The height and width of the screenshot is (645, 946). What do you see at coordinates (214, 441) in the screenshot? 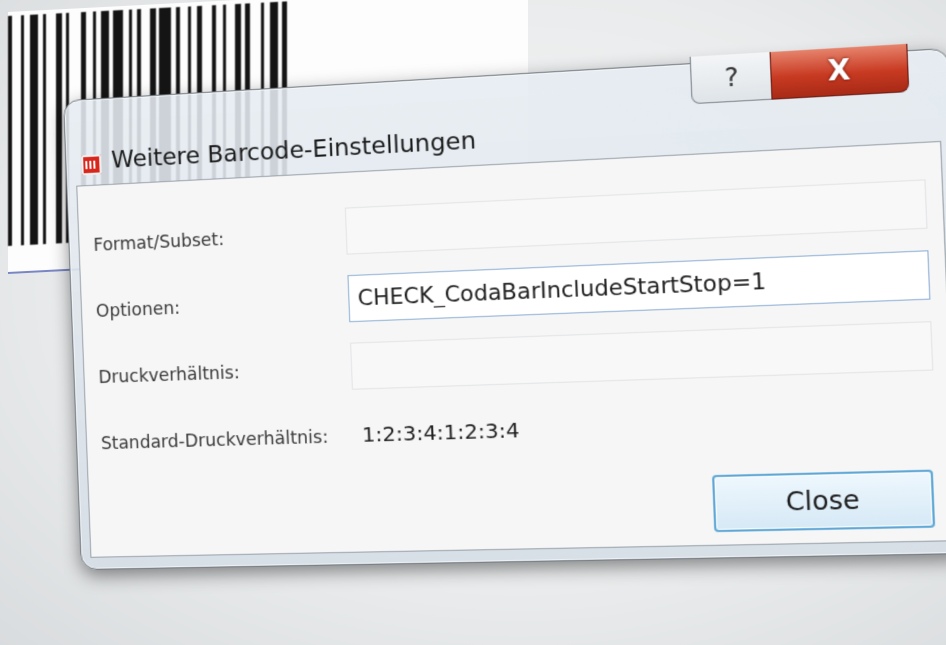
I see `standard-druckverhaeltnis-label: Standard-Druckverhältnis:` at bounding box center [214, 441].